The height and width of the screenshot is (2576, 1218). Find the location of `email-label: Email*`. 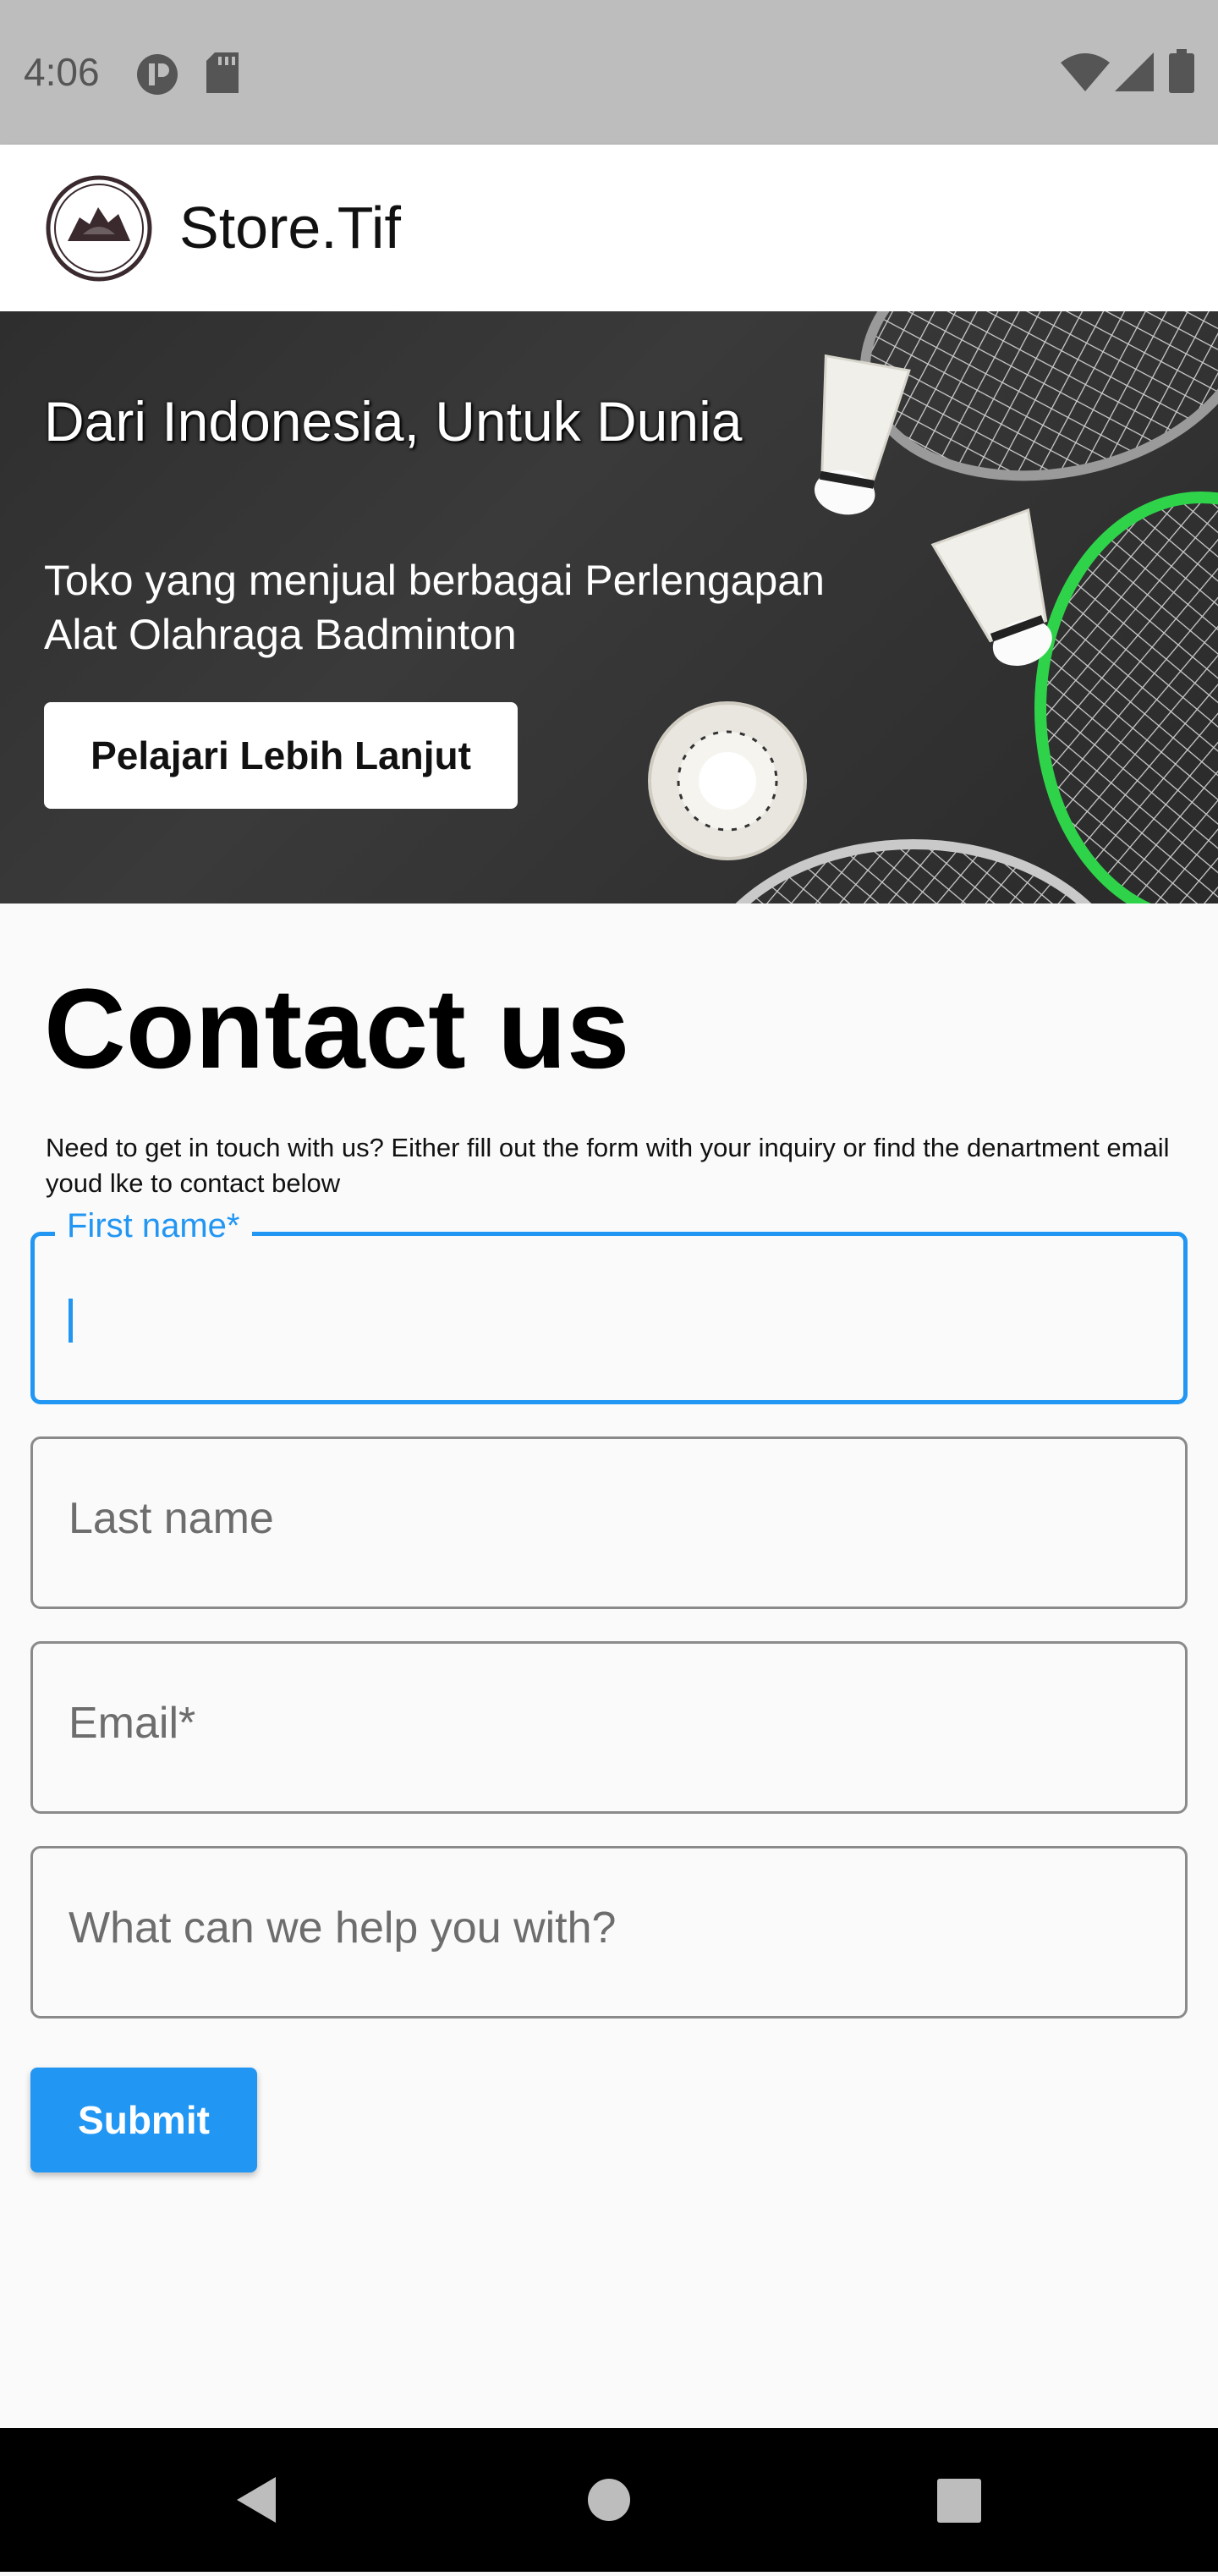

email-label: Email* is located at coordinates (132, 1724).